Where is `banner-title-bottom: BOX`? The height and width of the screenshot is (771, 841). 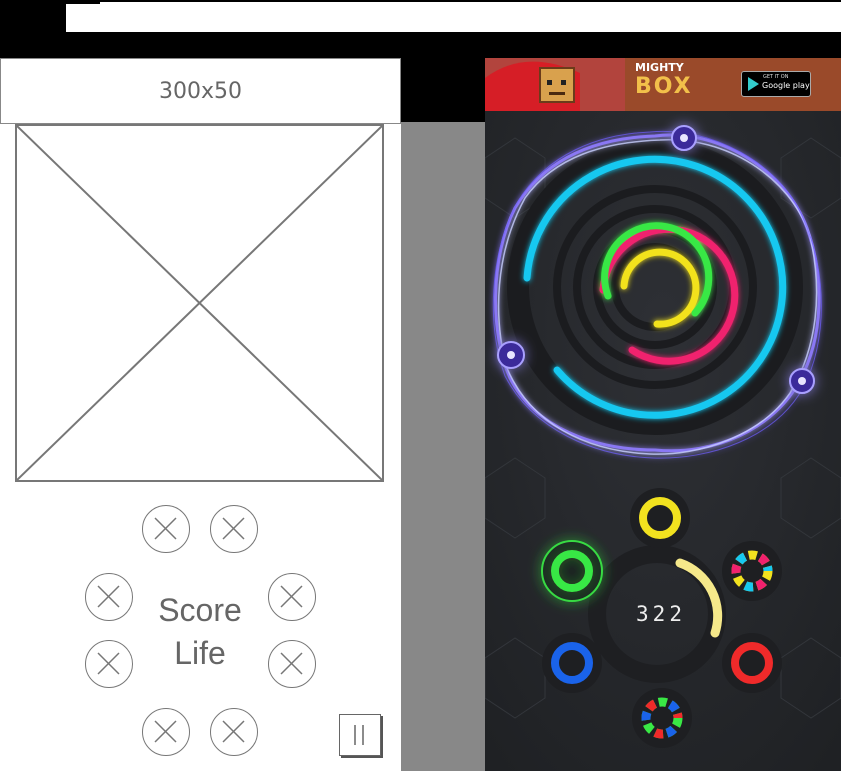 banner-title-bottom: BOX is located at coordinates (664, 86).